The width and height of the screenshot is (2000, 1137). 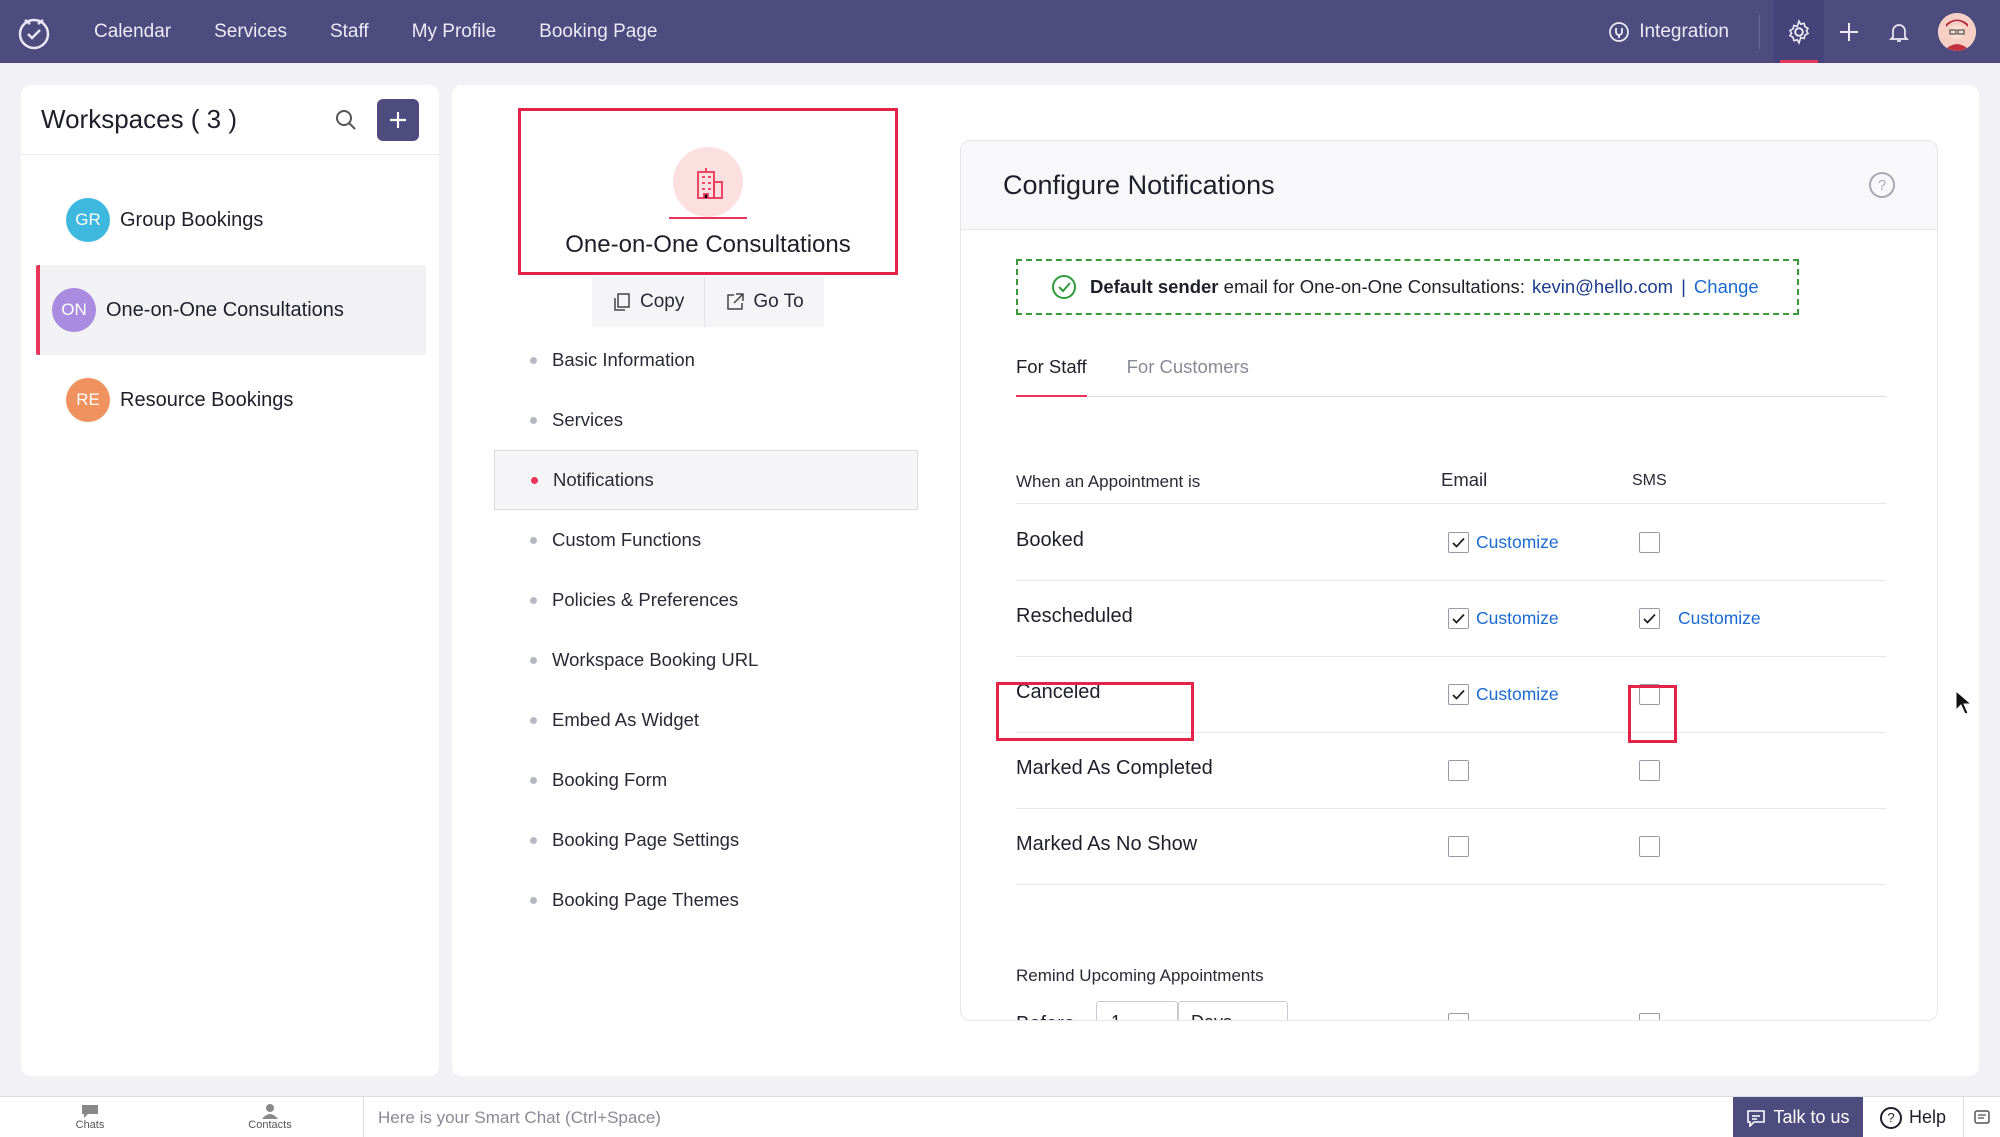 I want to click on goto-button: Go To, so click(x=763, y=302).